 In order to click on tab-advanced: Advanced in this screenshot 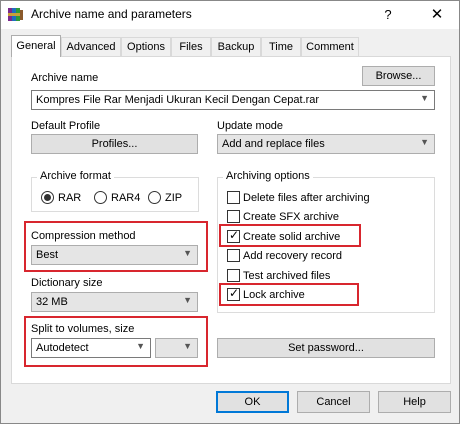, I will do `click(91, 46)`.